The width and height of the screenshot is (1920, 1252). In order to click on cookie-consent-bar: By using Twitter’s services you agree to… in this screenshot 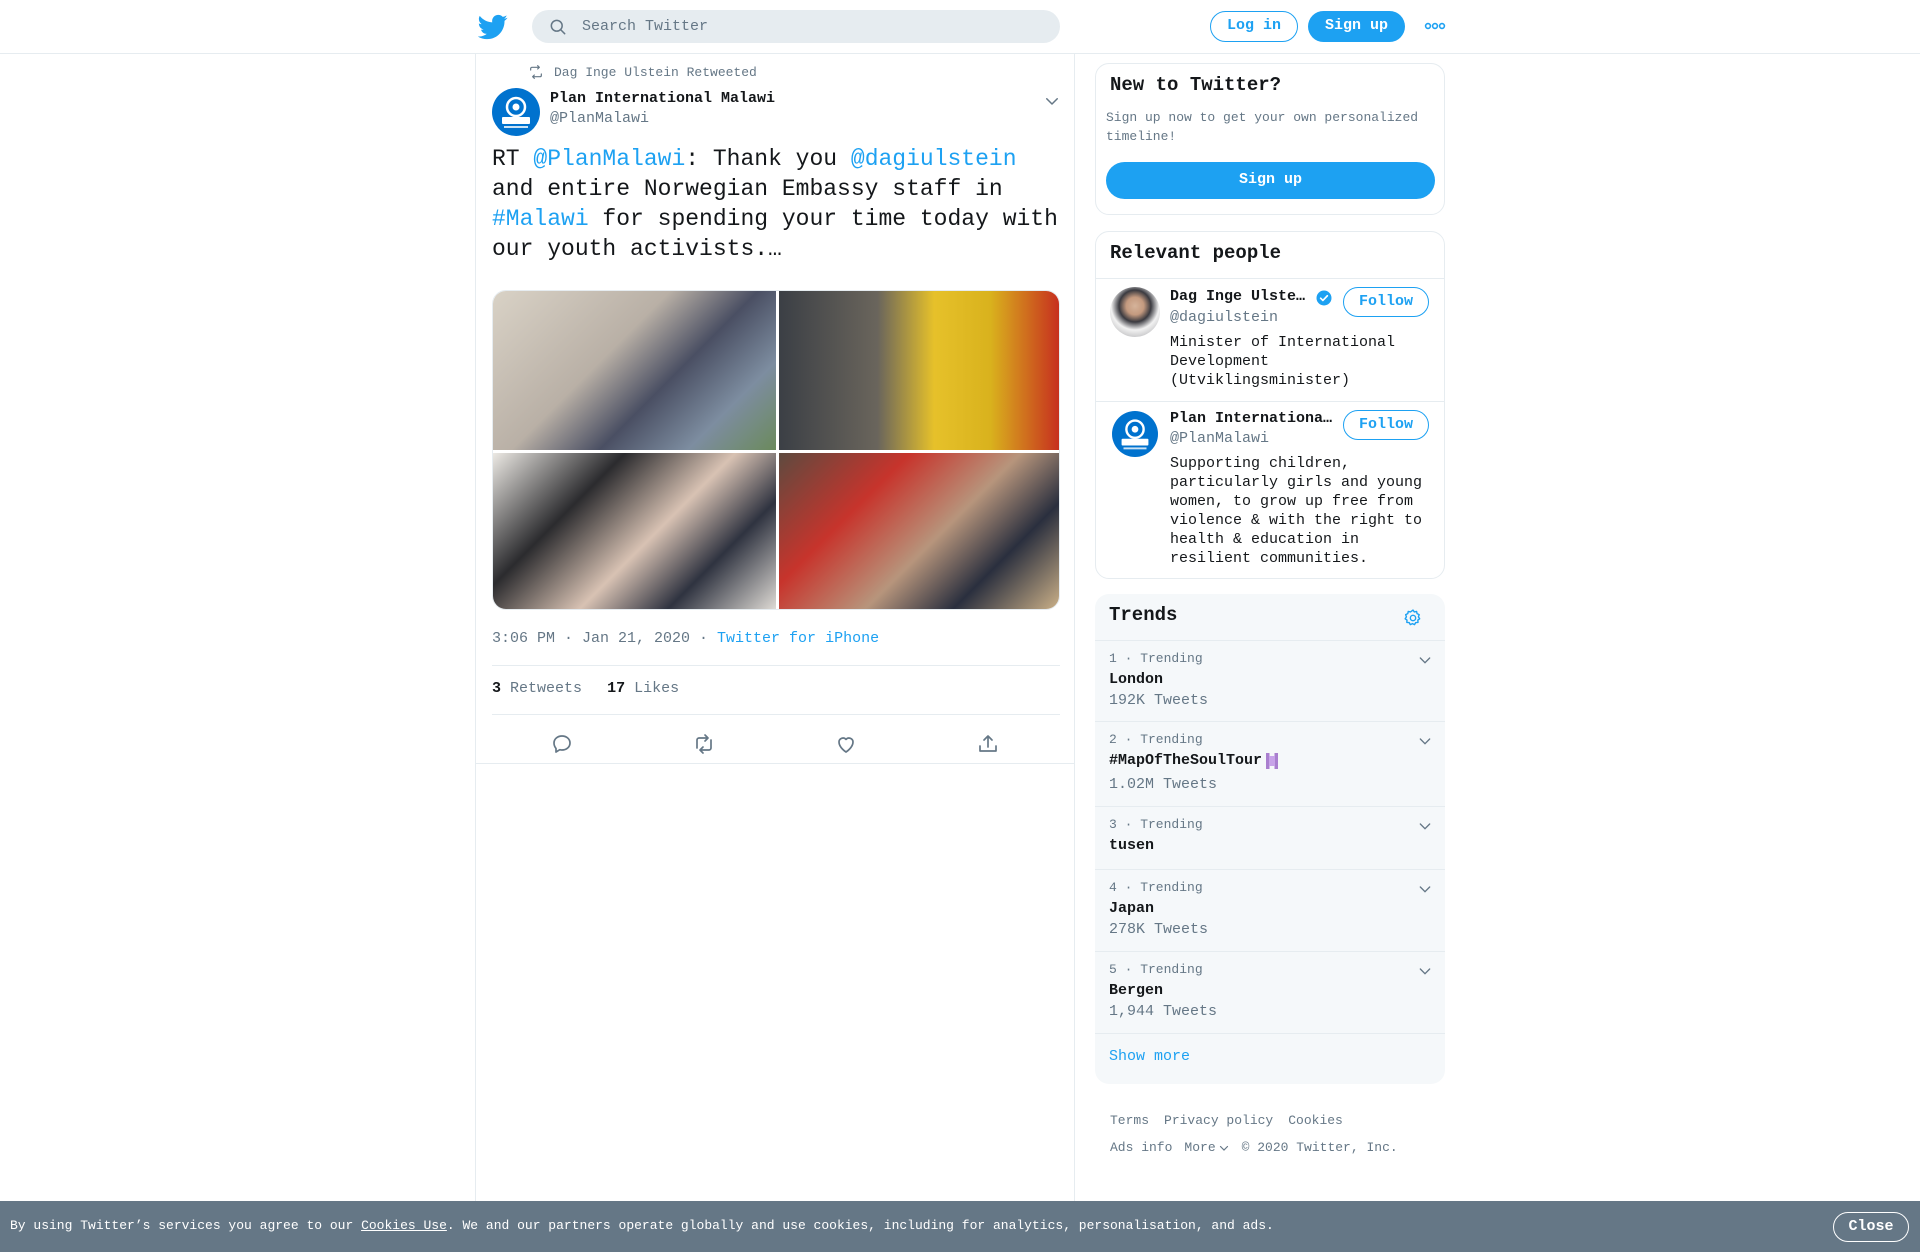, I will do `click(960, 1226)`.